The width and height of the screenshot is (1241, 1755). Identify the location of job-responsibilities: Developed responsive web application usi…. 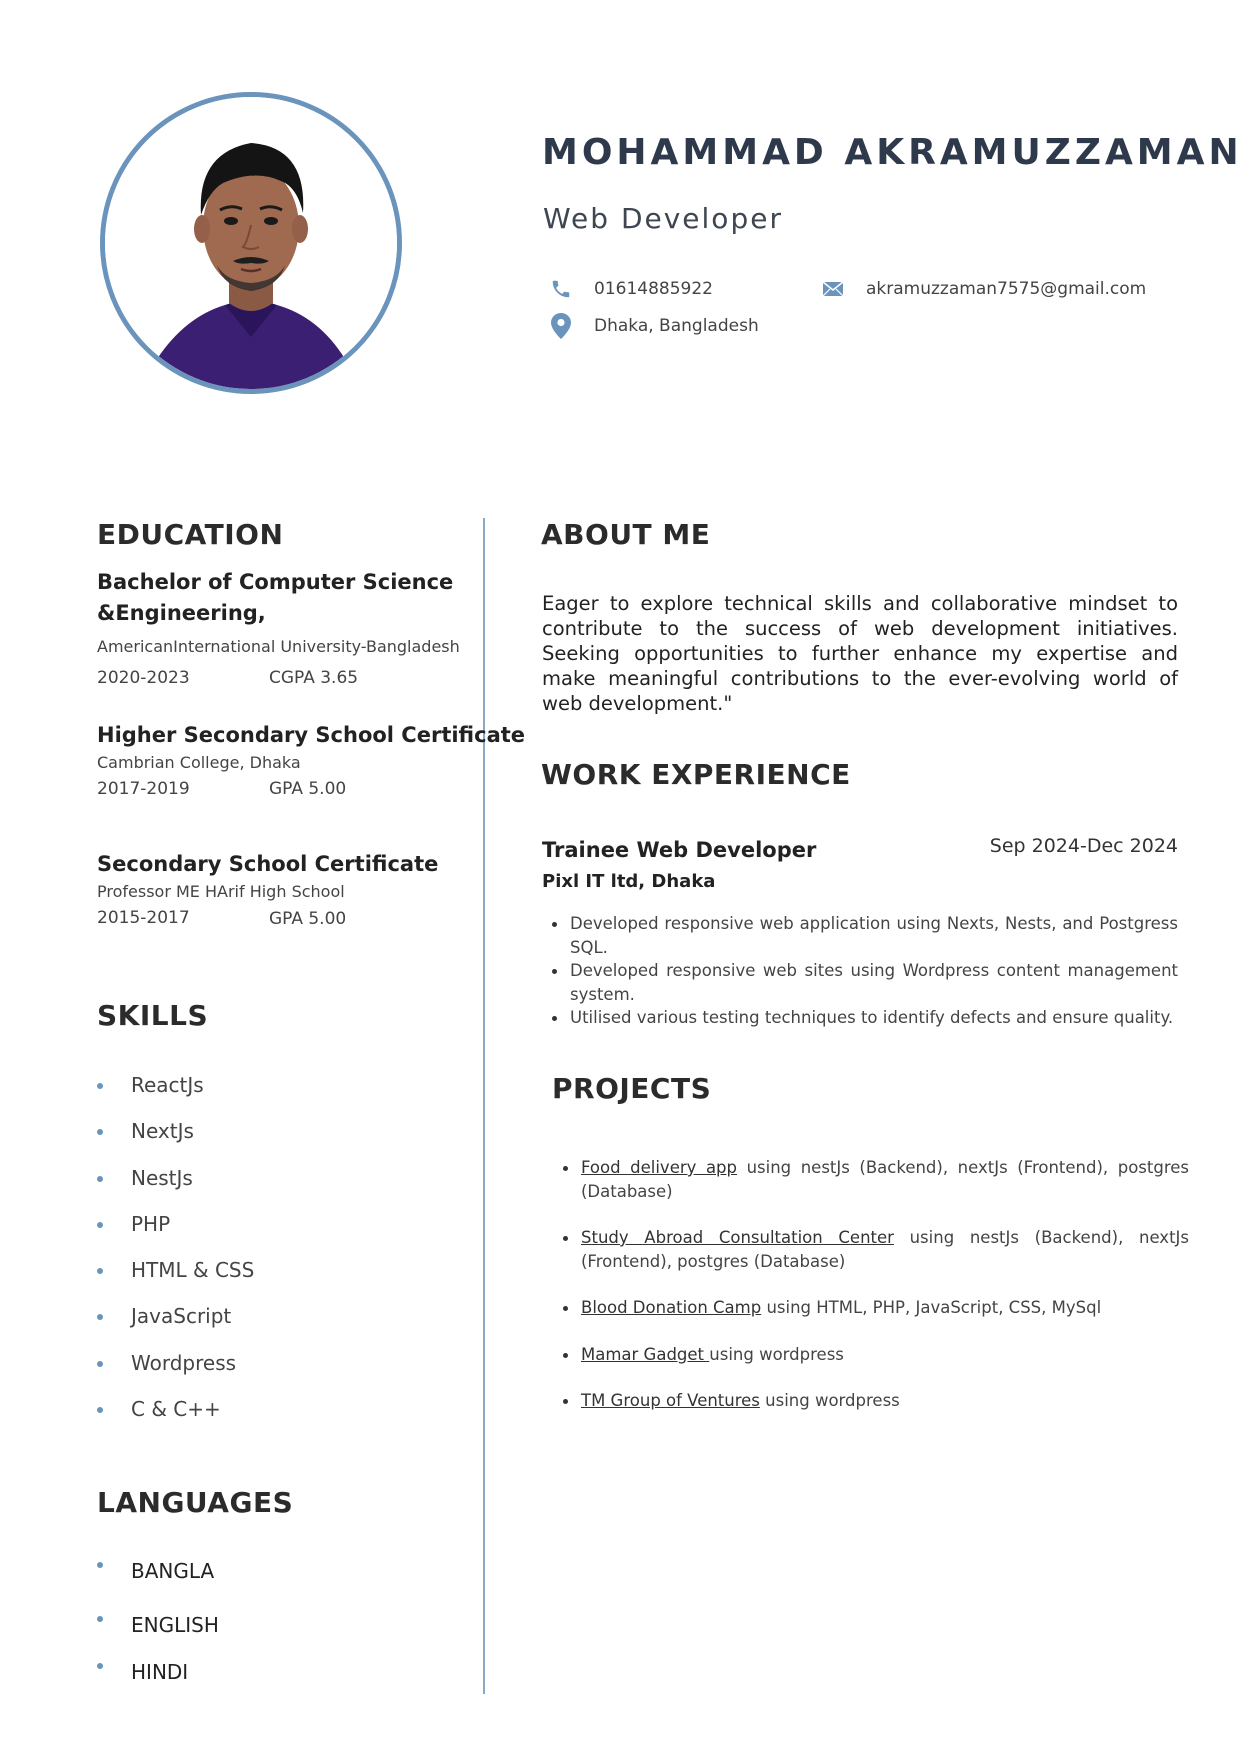
(865, 971).